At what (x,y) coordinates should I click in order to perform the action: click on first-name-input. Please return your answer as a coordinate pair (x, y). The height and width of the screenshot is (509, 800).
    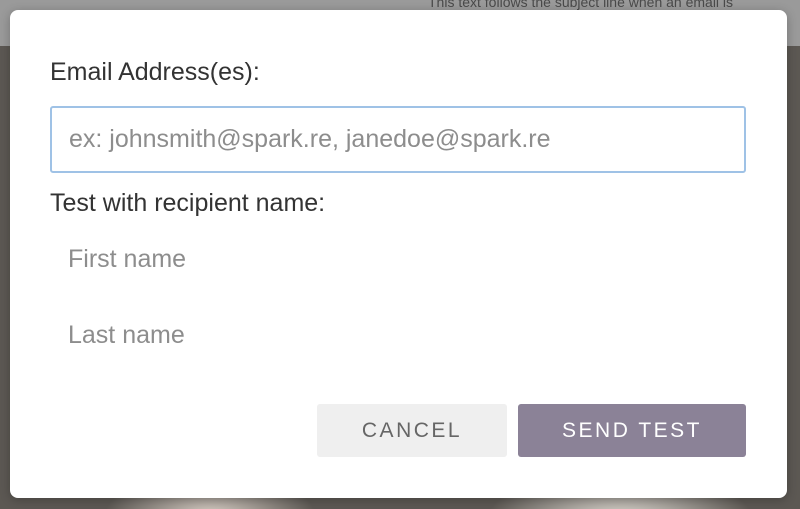
    Looking at the image, I should click on (398, 259).